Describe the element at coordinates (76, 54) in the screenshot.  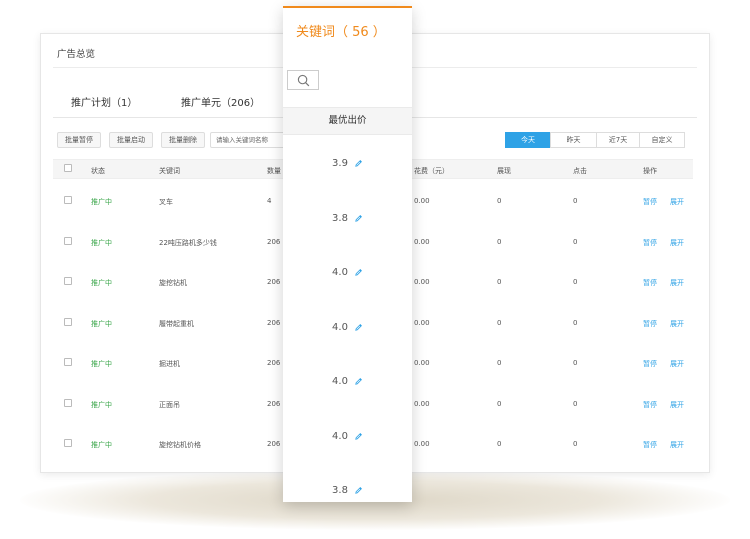
I see `page-title: 广告总览` at that location.